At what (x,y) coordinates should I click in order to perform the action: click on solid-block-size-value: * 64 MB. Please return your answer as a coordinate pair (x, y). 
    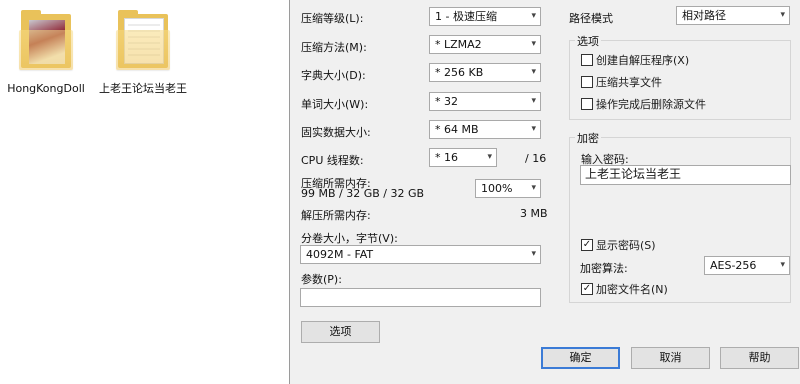
    Looking at the image, I should click on (457, 129).